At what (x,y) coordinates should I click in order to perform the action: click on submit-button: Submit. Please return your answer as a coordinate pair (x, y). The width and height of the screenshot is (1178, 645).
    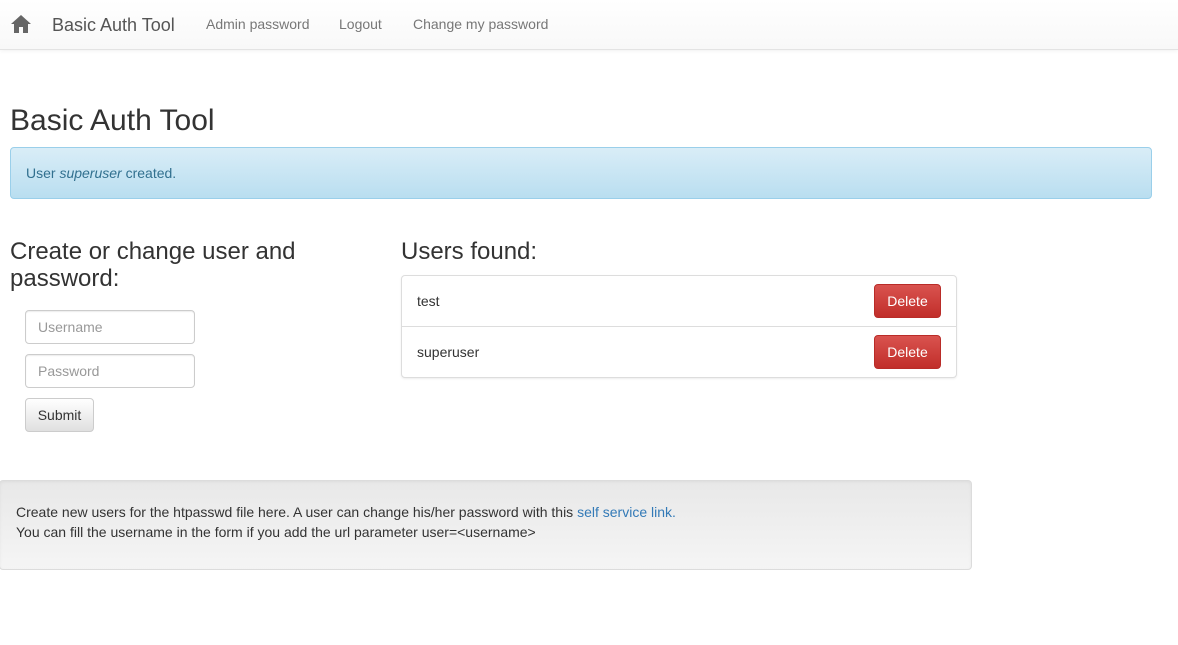
    Looking at the image, I should click on (59, 415).